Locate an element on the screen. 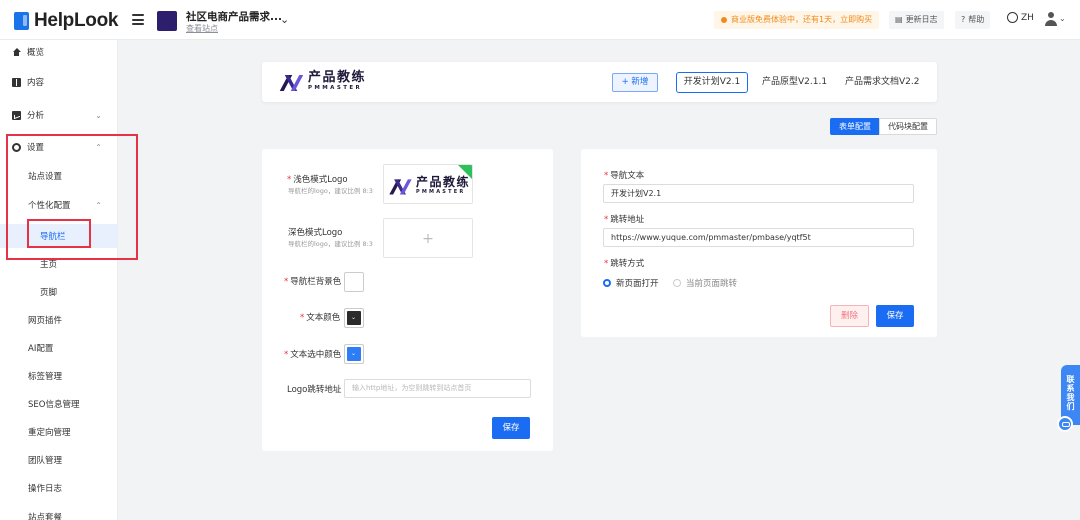 The width and height of the screenshot is (1080, 520). contact-us-label: 联系我们 is located at coordinates (1070, 393).